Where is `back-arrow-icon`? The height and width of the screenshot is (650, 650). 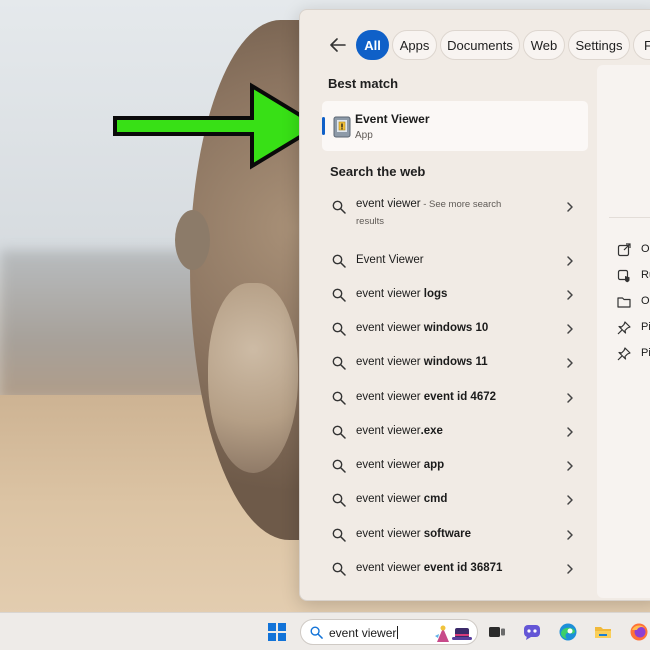 back-arrow-icon is located at coordinates (338, 45).